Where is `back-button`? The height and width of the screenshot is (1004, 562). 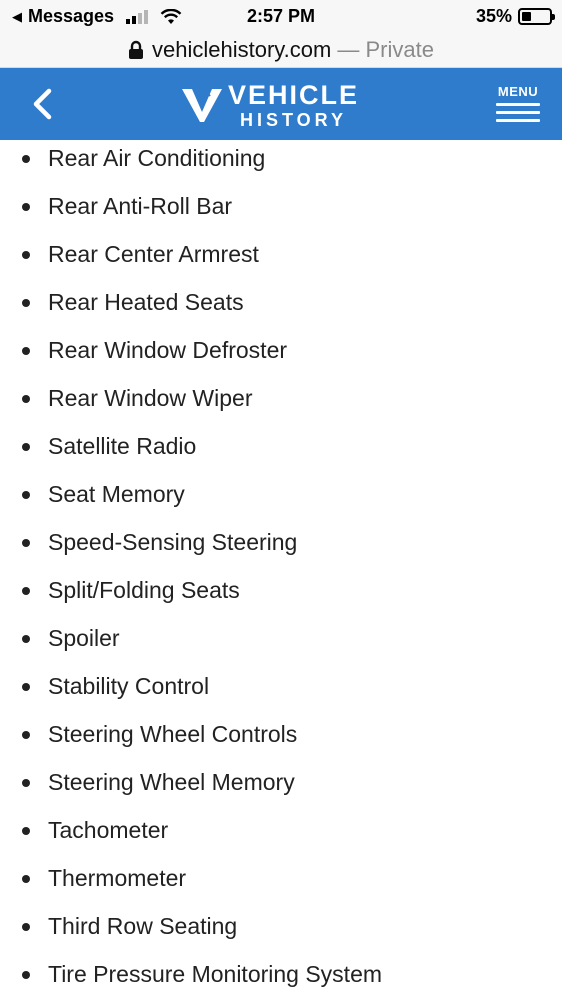 back-button is located at coordinates (42, 104).